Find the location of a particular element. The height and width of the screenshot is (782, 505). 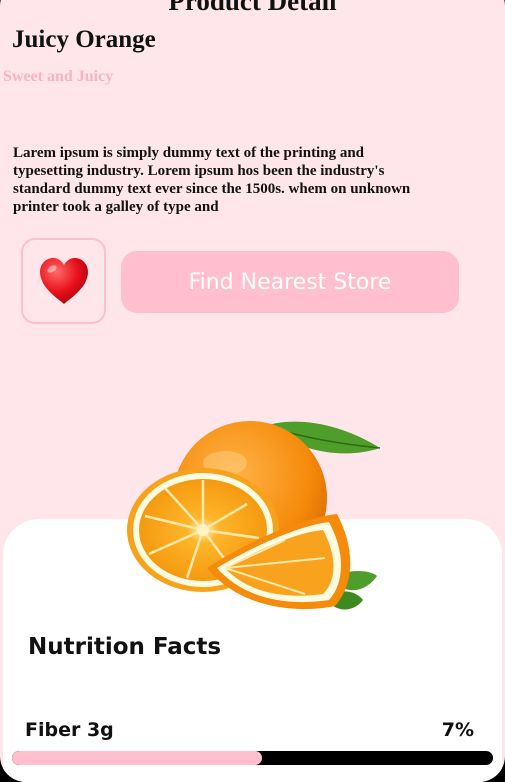

product-name: Juicy Orange is located at coordinates (84, 39).